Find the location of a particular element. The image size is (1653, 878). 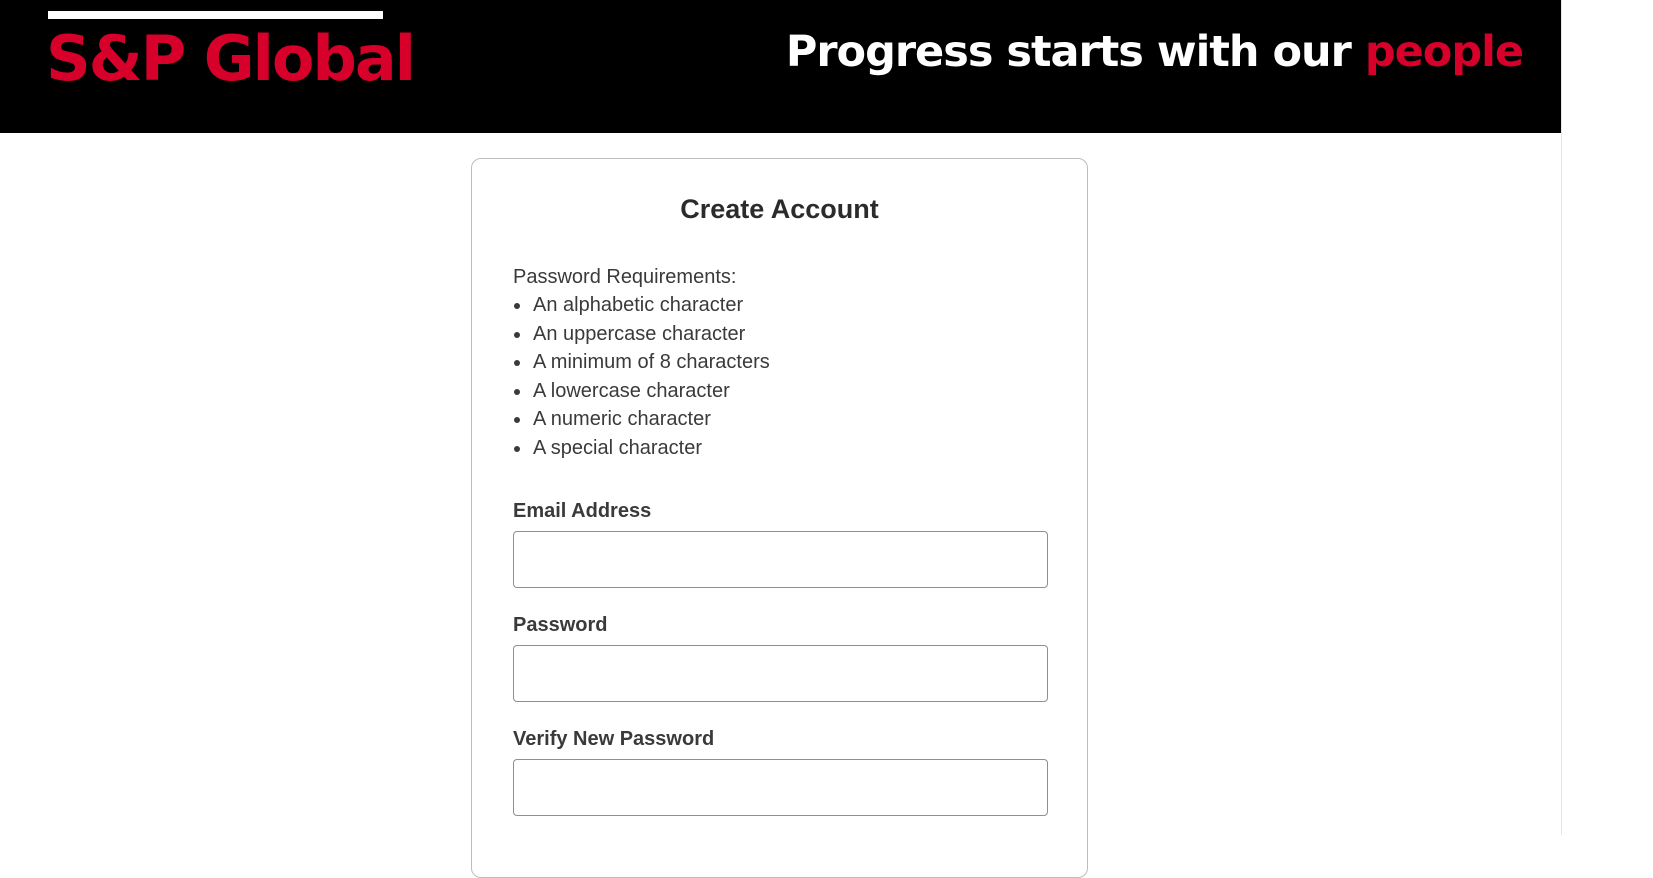

password-field is located at coordinates (780, 673).